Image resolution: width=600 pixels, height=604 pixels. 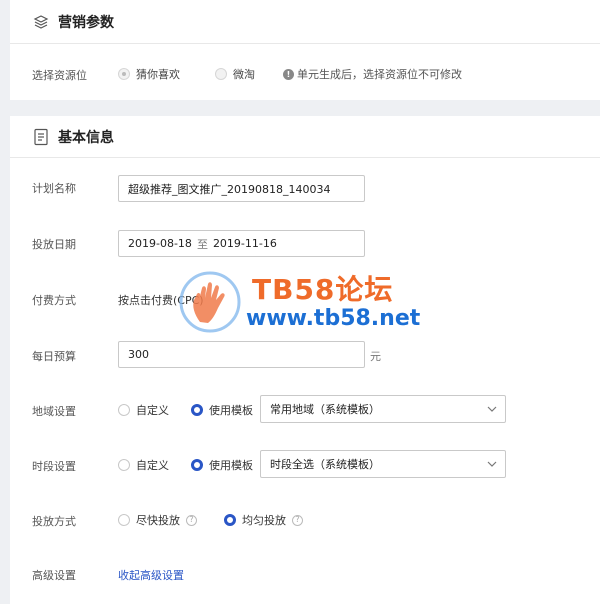 What do you see at coordinates (383, 464) in the screenshot?
I see `time-template-select: 时段全选（系统模板）` at bounding box center [383, 464].